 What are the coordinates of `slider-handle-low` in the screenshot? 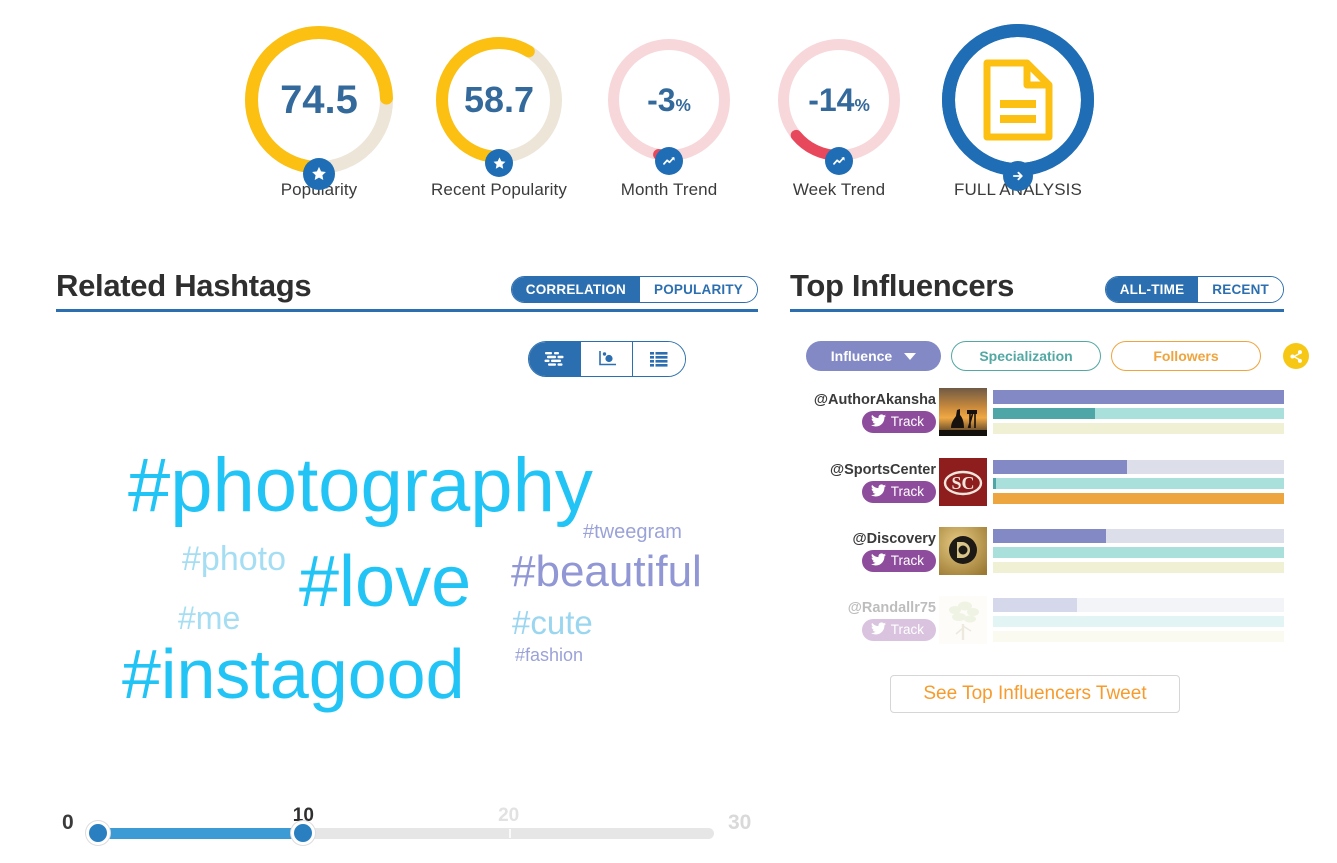 It's located at (98, 833).